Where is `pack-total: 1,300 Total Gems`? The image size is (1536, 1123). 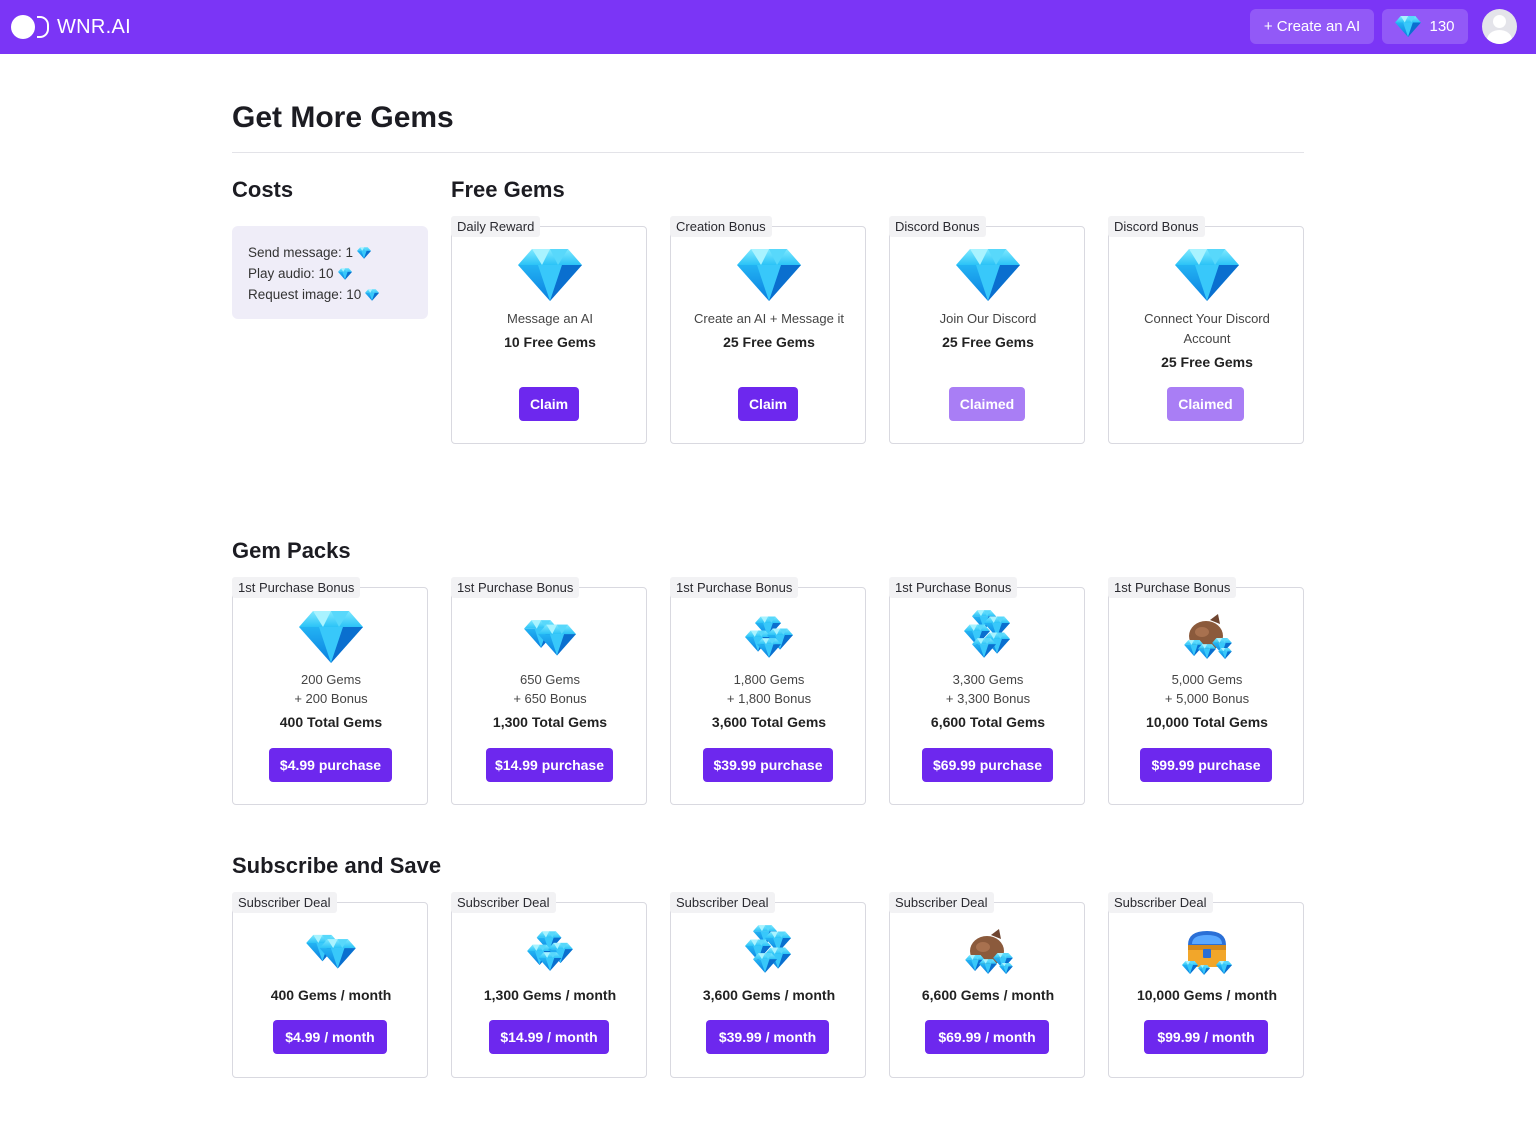 pack-total: 1,300 Total Gems is located at coordinates (550, 722).